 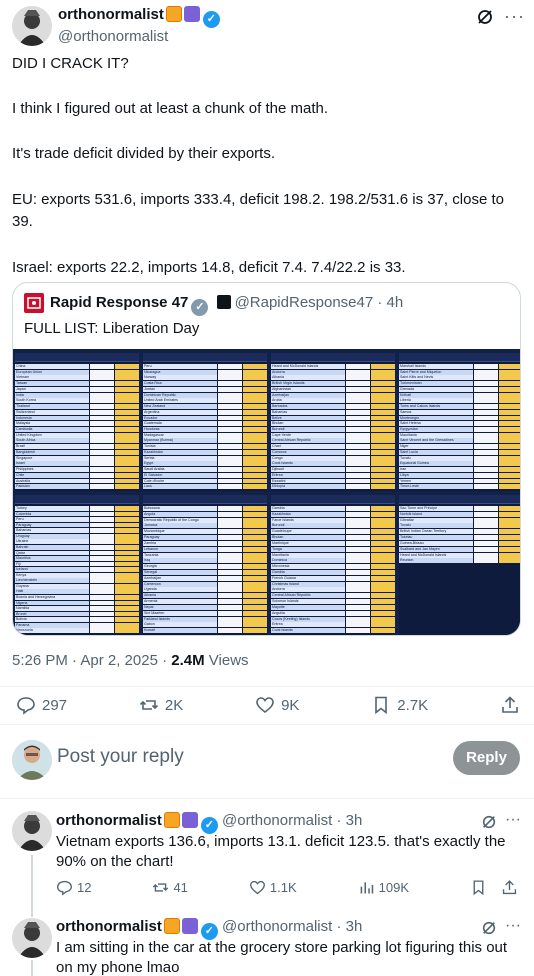 What do you see at coordinates (77, 564) in the screenshot?
I see `sheet-row: Fiji` at bounding box center [77, 564].